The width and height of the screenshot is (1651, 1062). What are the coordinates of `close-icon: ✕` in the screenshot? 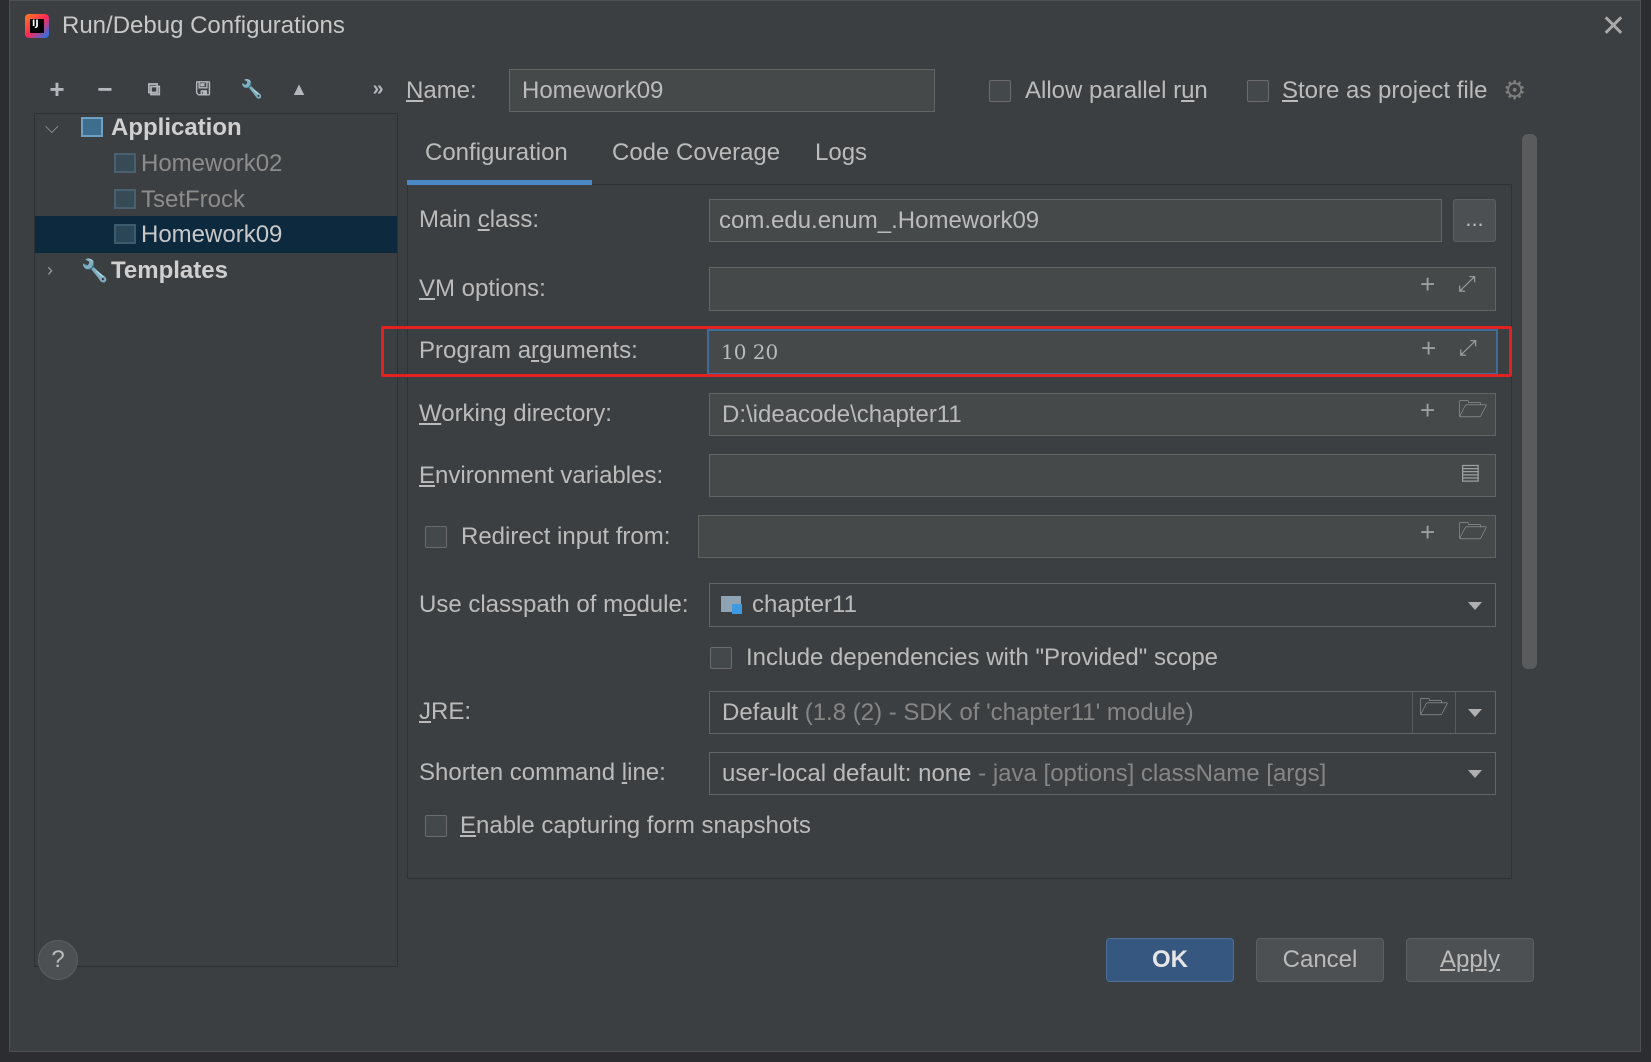 It's located at (1613, 26).